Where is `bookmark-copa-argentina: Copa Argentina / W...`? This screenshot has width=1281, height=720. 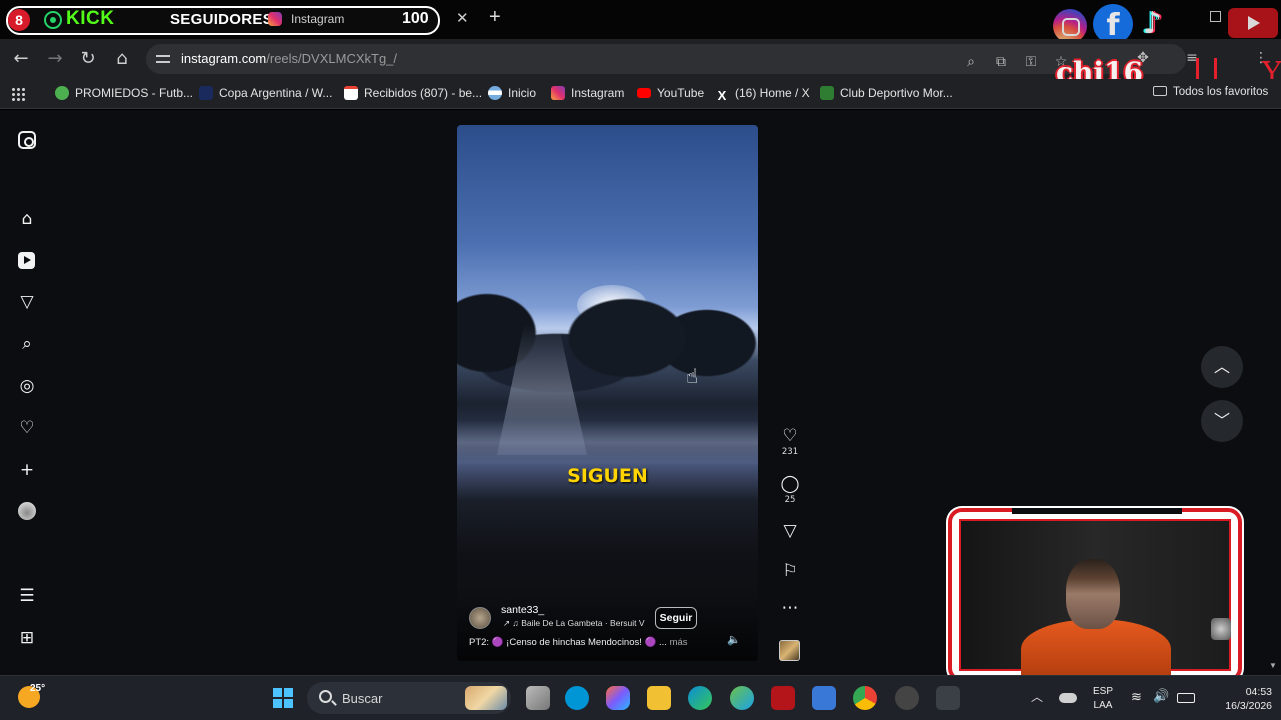
bookmark-copa-argentina: Copa Argentina / W... is located at coordinates (265, 93).